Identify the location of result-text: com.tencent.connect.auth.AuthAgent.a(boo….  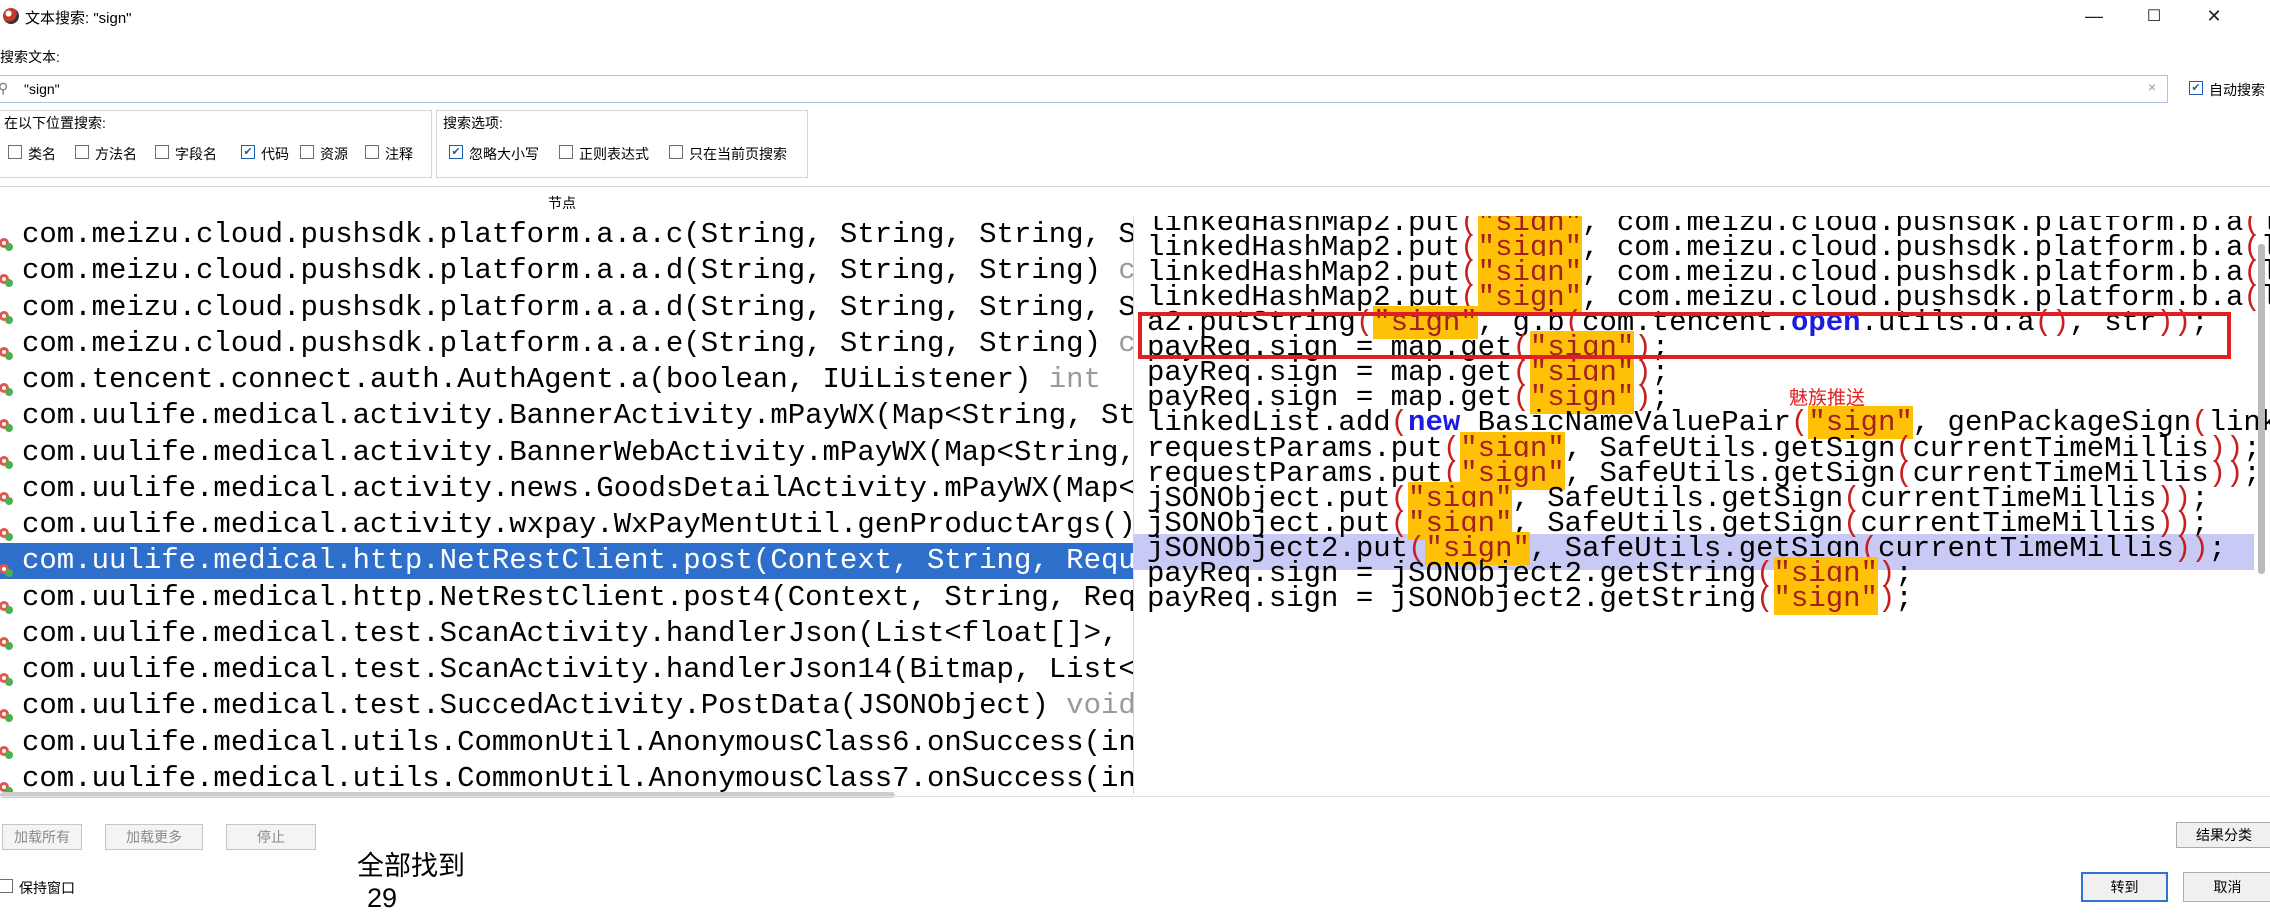
(561, 380).